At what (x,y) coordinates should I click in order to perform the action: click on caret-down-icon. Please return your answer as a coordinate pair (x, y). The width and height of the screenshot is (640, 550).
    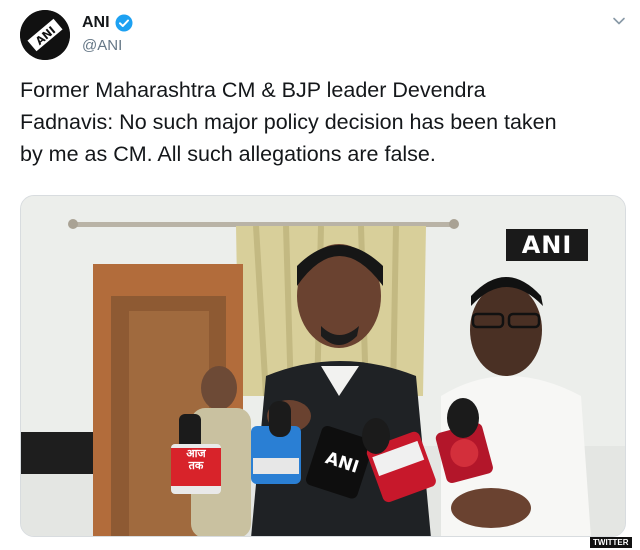
    Looking at the image, I should click on (619, 21).